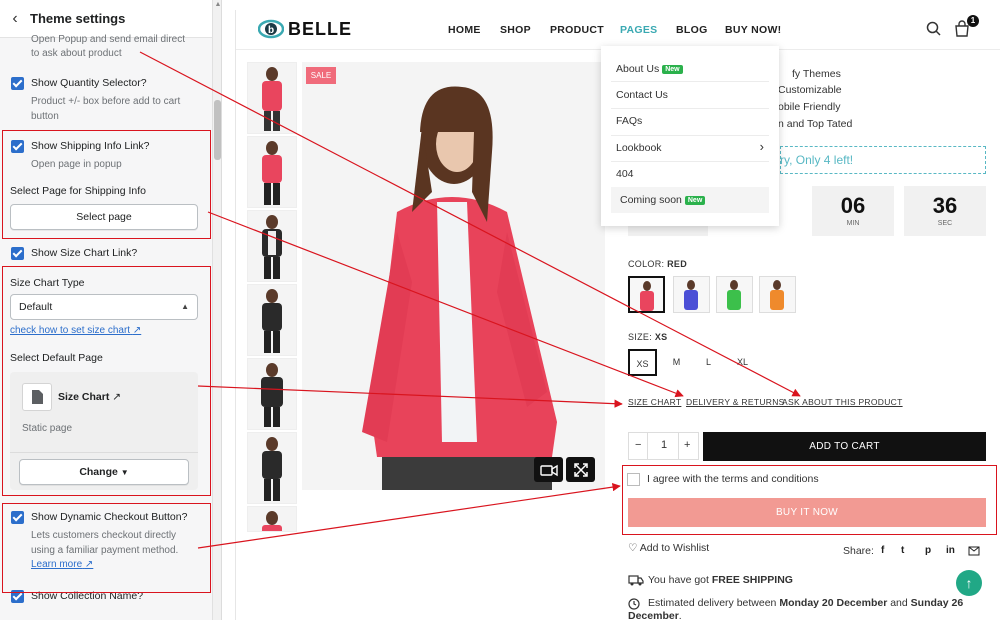 Image resolution: width=1000 pixels, height=620 pixels. I want to click on size-label-text: SIZE:, so click(640, 337).